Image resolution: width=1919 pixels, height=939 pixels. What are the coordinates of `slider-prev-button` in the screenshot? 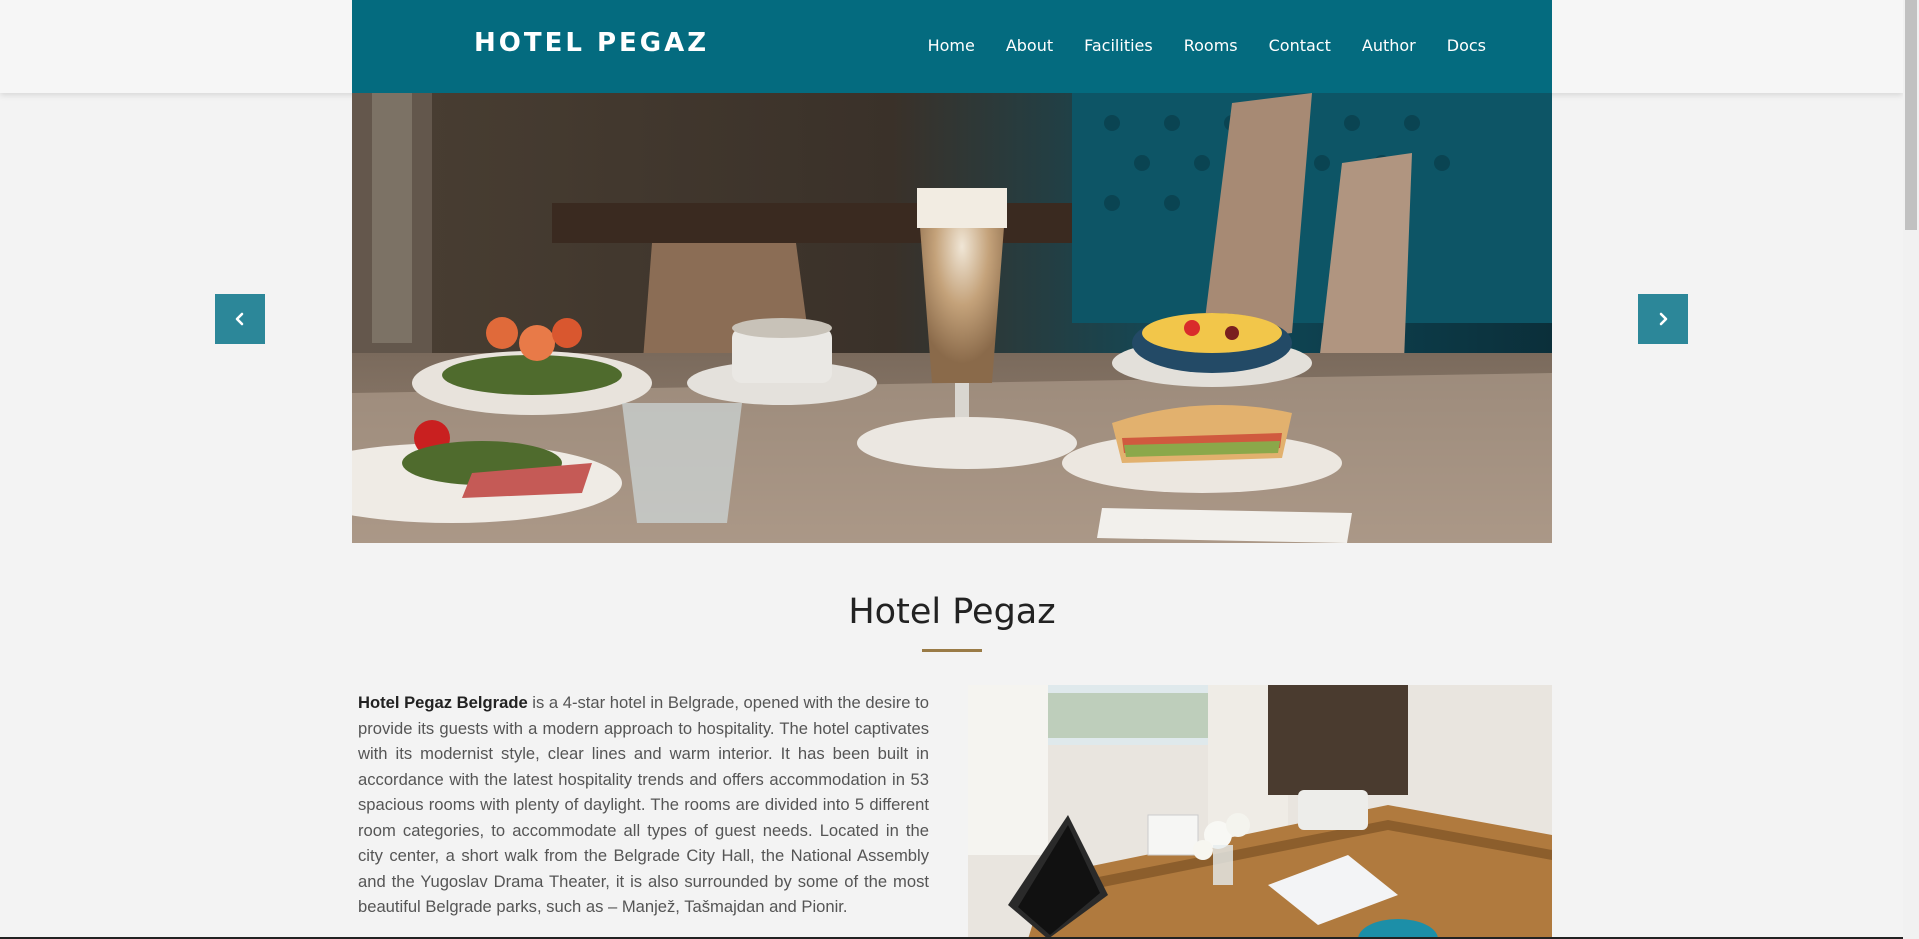 It's located at (240, 319).